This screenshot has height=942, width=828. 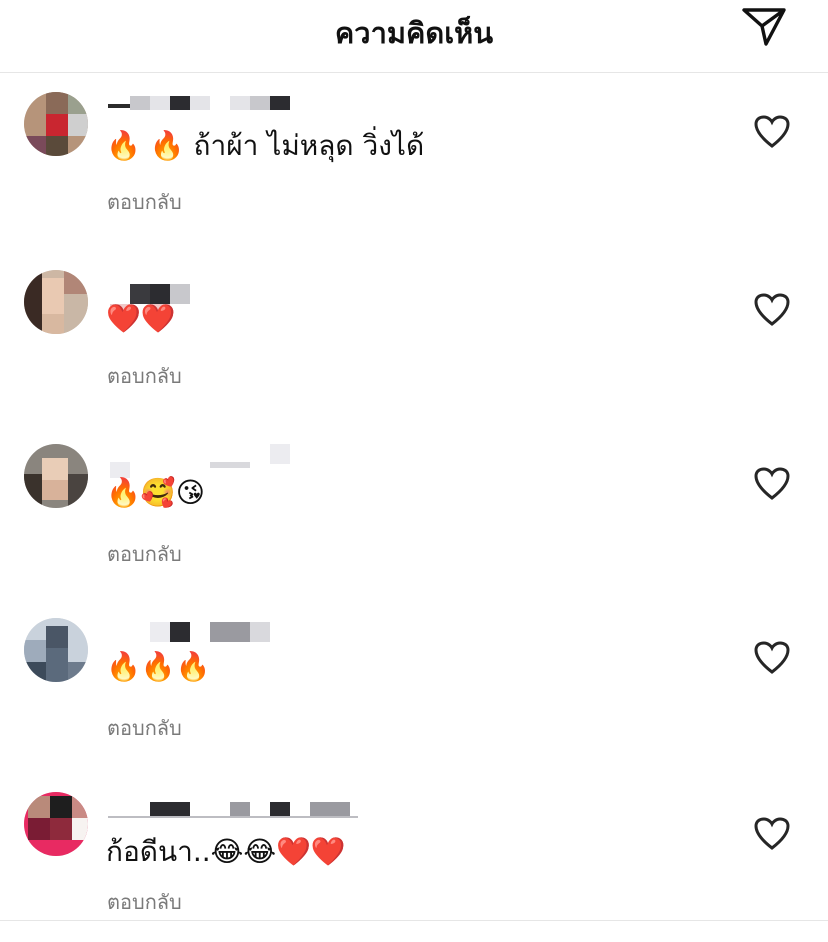 What do you see at coordinates (265, 145) in the screenshot?
I see `comment-text: 🔥 🔥 ถ้าผ้า ไม่หลุด วิ่งได้` at bounding box center [265, 145].